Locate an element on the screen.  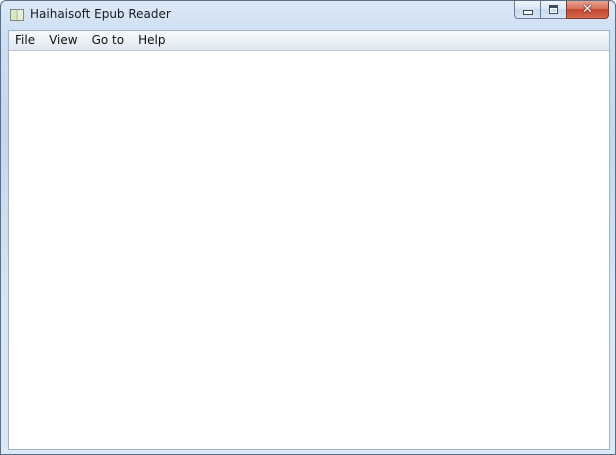
menu-view: View is located at coordinates (63, 40).